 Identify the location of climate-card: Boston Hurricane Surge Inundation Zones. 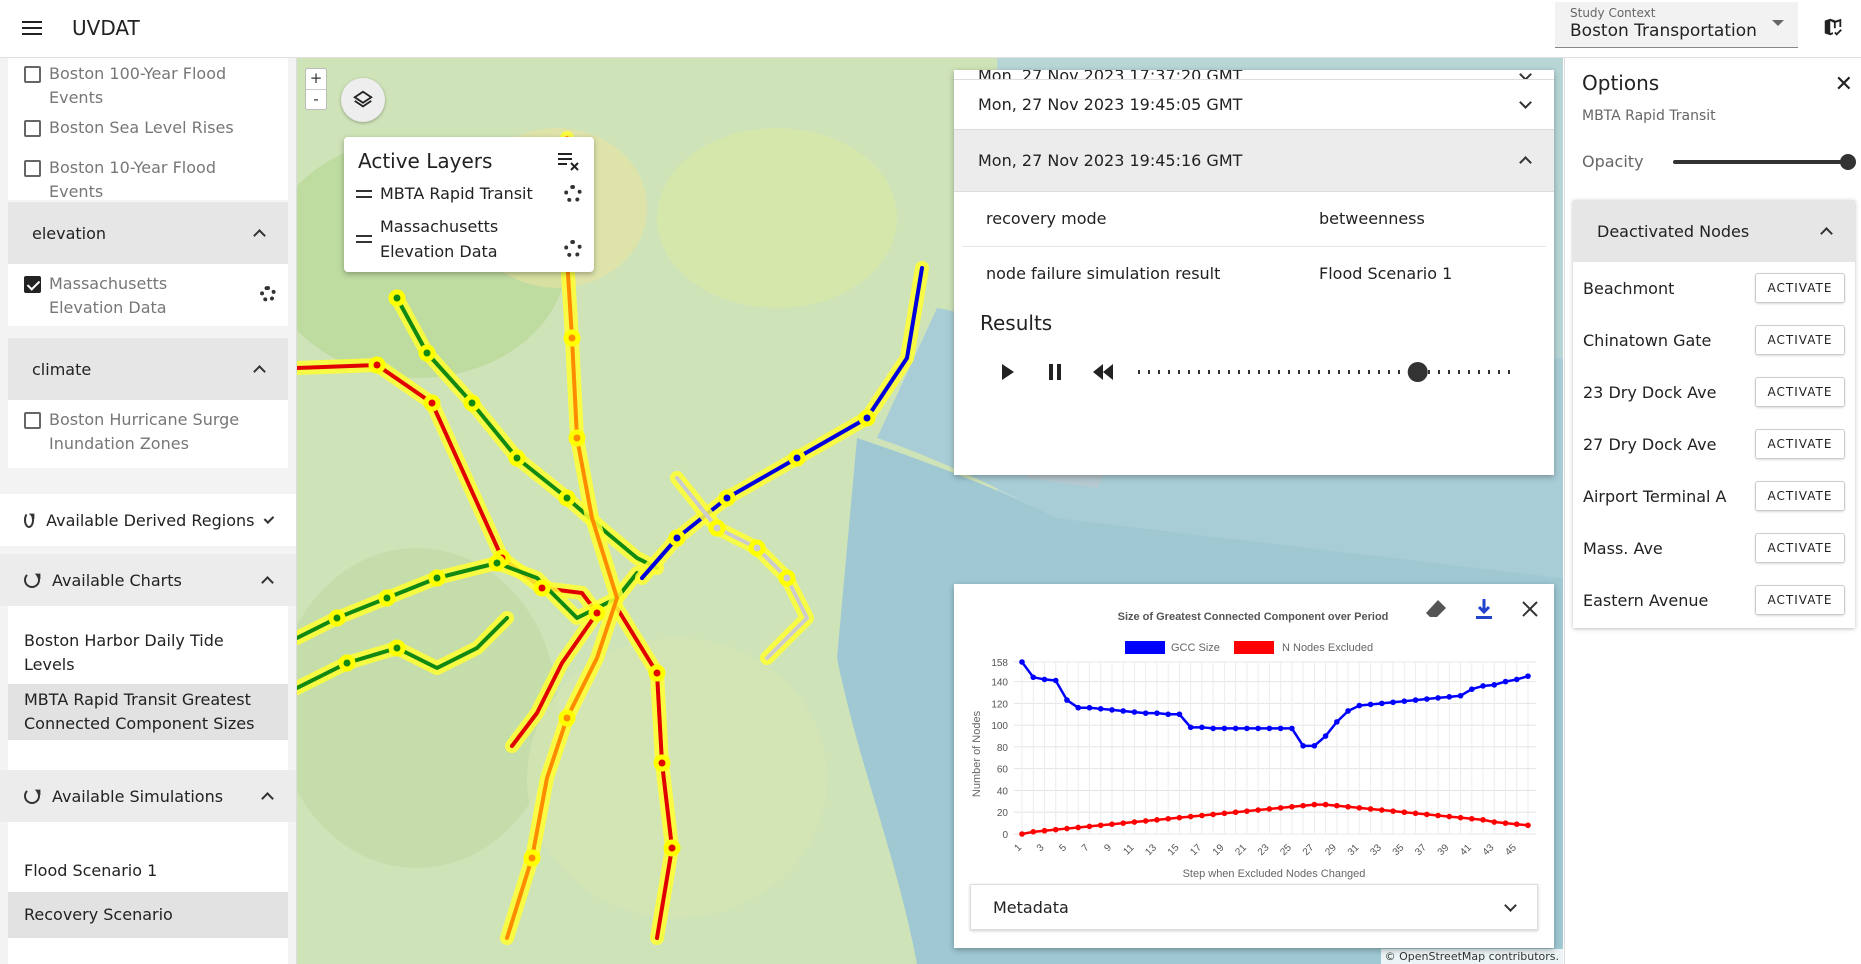
(148, 434).